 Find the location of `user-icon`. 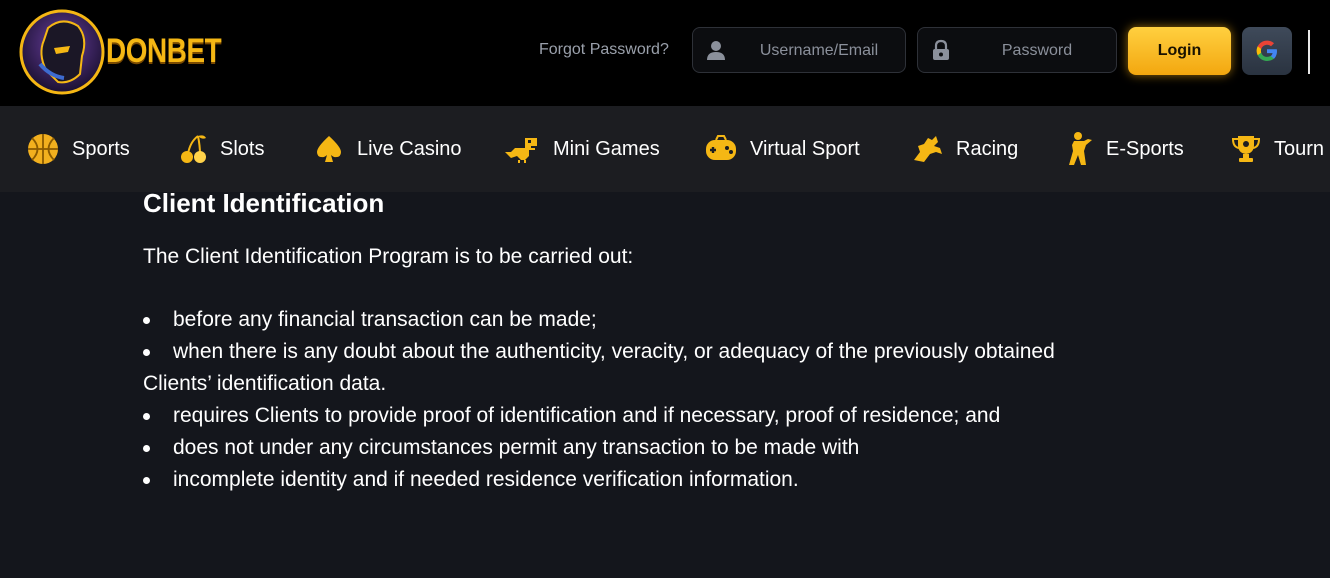

user-icon is located at coordinates (716, 50).